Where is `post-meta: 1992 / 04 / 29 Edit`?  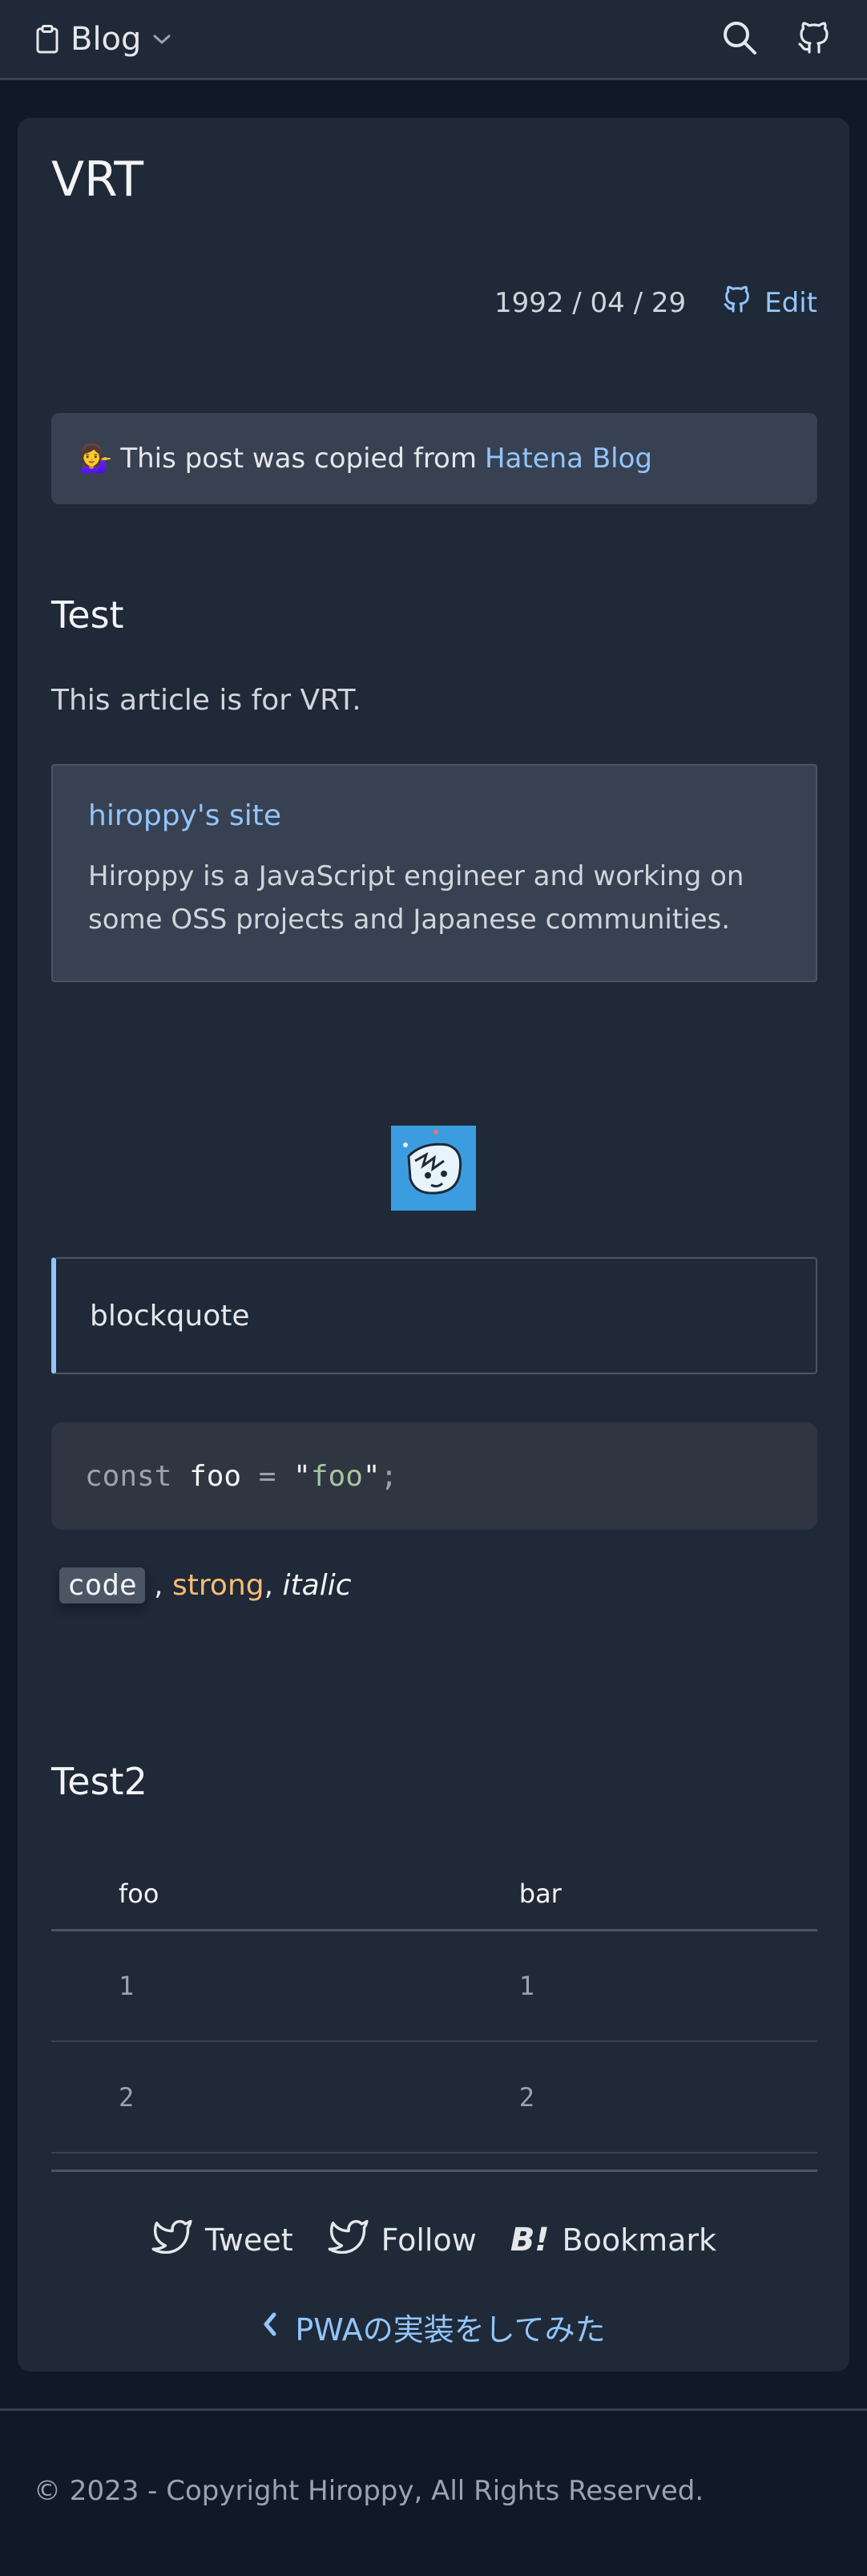 post-meta: 1992 / 04 / 29 Edit is located at coordinates (655, 302).